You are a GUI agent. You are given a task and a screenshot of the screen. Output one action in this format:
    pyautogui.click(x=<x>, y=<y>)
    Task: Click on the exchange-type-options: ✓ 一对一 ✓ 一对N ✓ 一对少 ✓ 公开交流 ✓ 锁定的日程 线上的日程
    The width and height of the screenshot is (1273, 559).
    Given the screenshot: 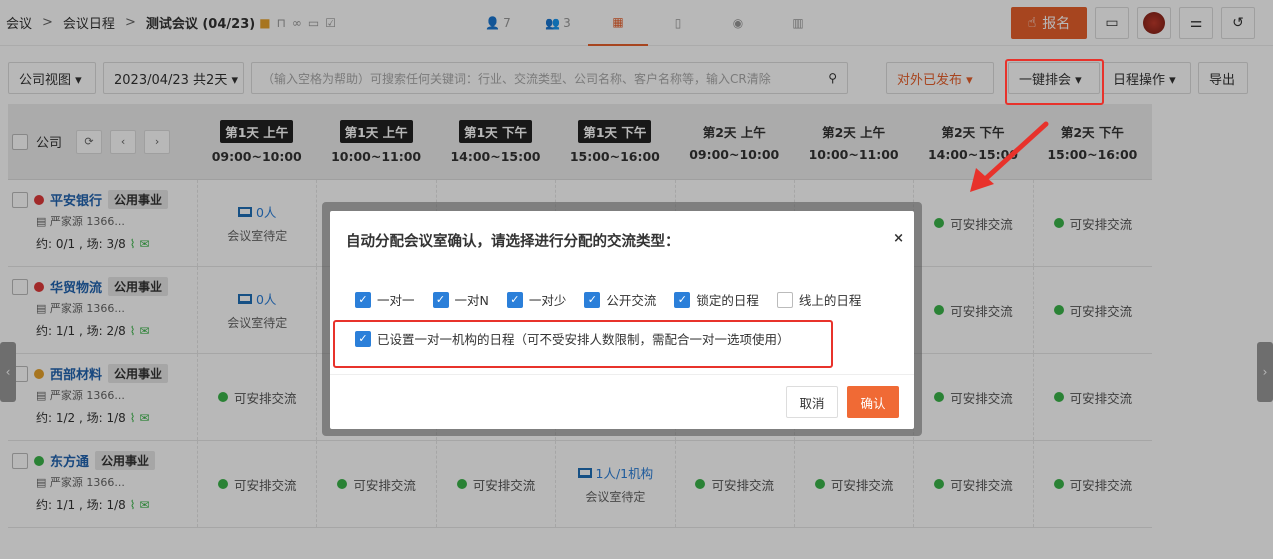 What is the action you would take?
    pyautogui.click(x=608, y=299)
    